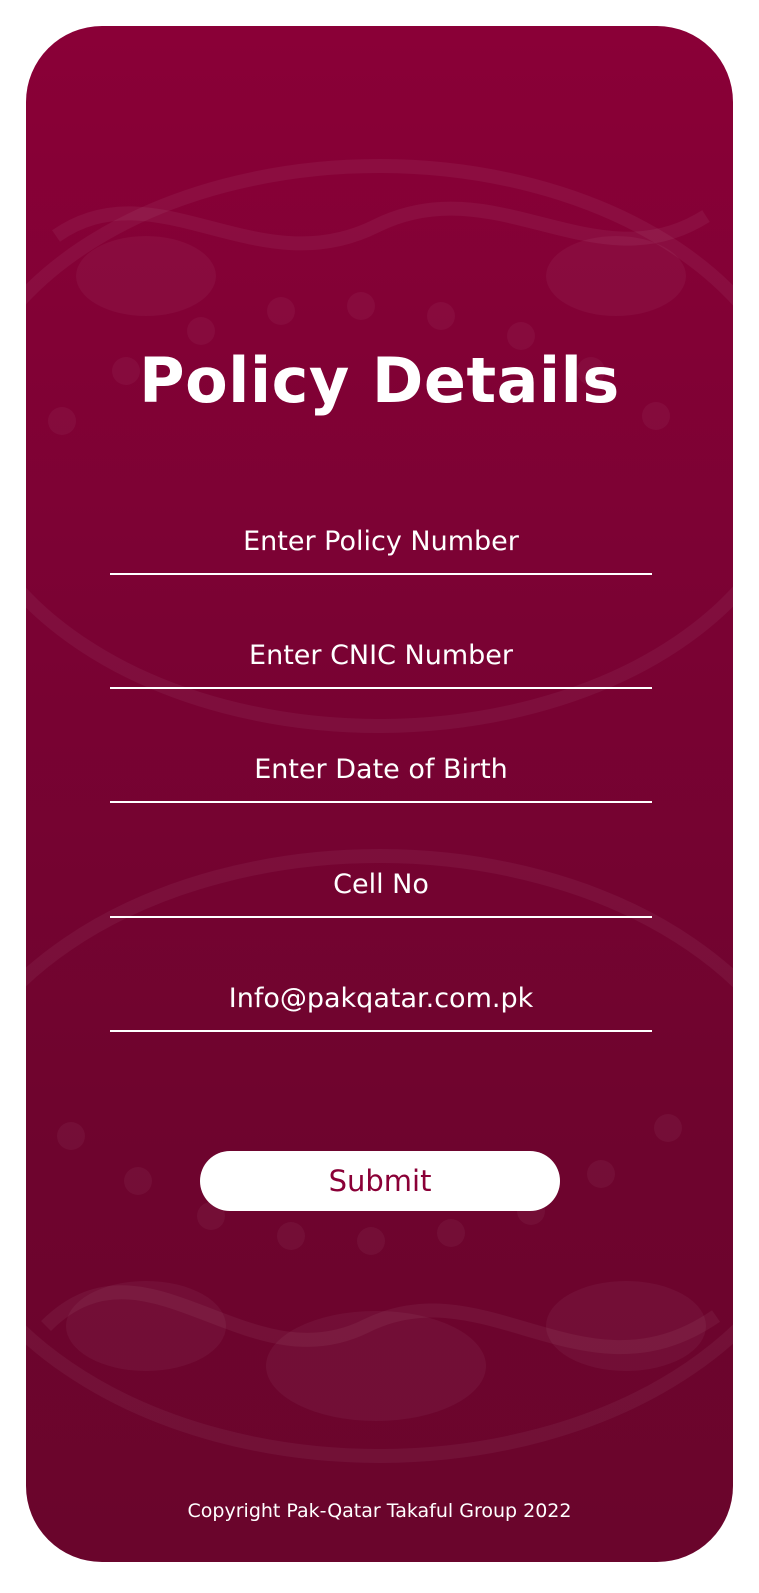 This screenshot has height=1593, width=759. What do you see at coordinates (379, 1511) in the screenshot?
I see `copyright-text: Copyright Pak-Qatar Takaful Group 2022` at bounding box center [379, 1511].